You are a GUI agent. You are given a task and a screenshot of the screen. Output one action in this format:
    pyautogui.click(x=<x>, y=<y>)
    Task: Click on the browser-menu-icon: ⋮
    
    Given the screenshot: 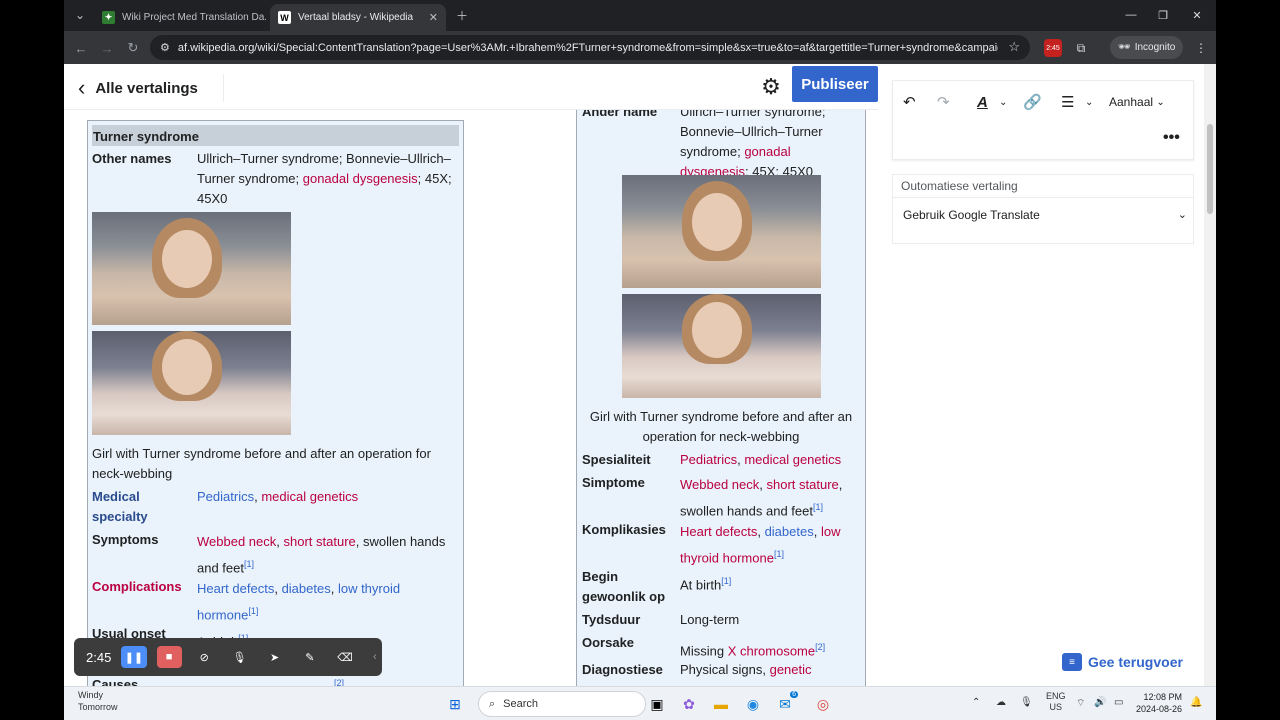 What is the action you would take?
    pyautogui.click(x=1201, y=48)
    